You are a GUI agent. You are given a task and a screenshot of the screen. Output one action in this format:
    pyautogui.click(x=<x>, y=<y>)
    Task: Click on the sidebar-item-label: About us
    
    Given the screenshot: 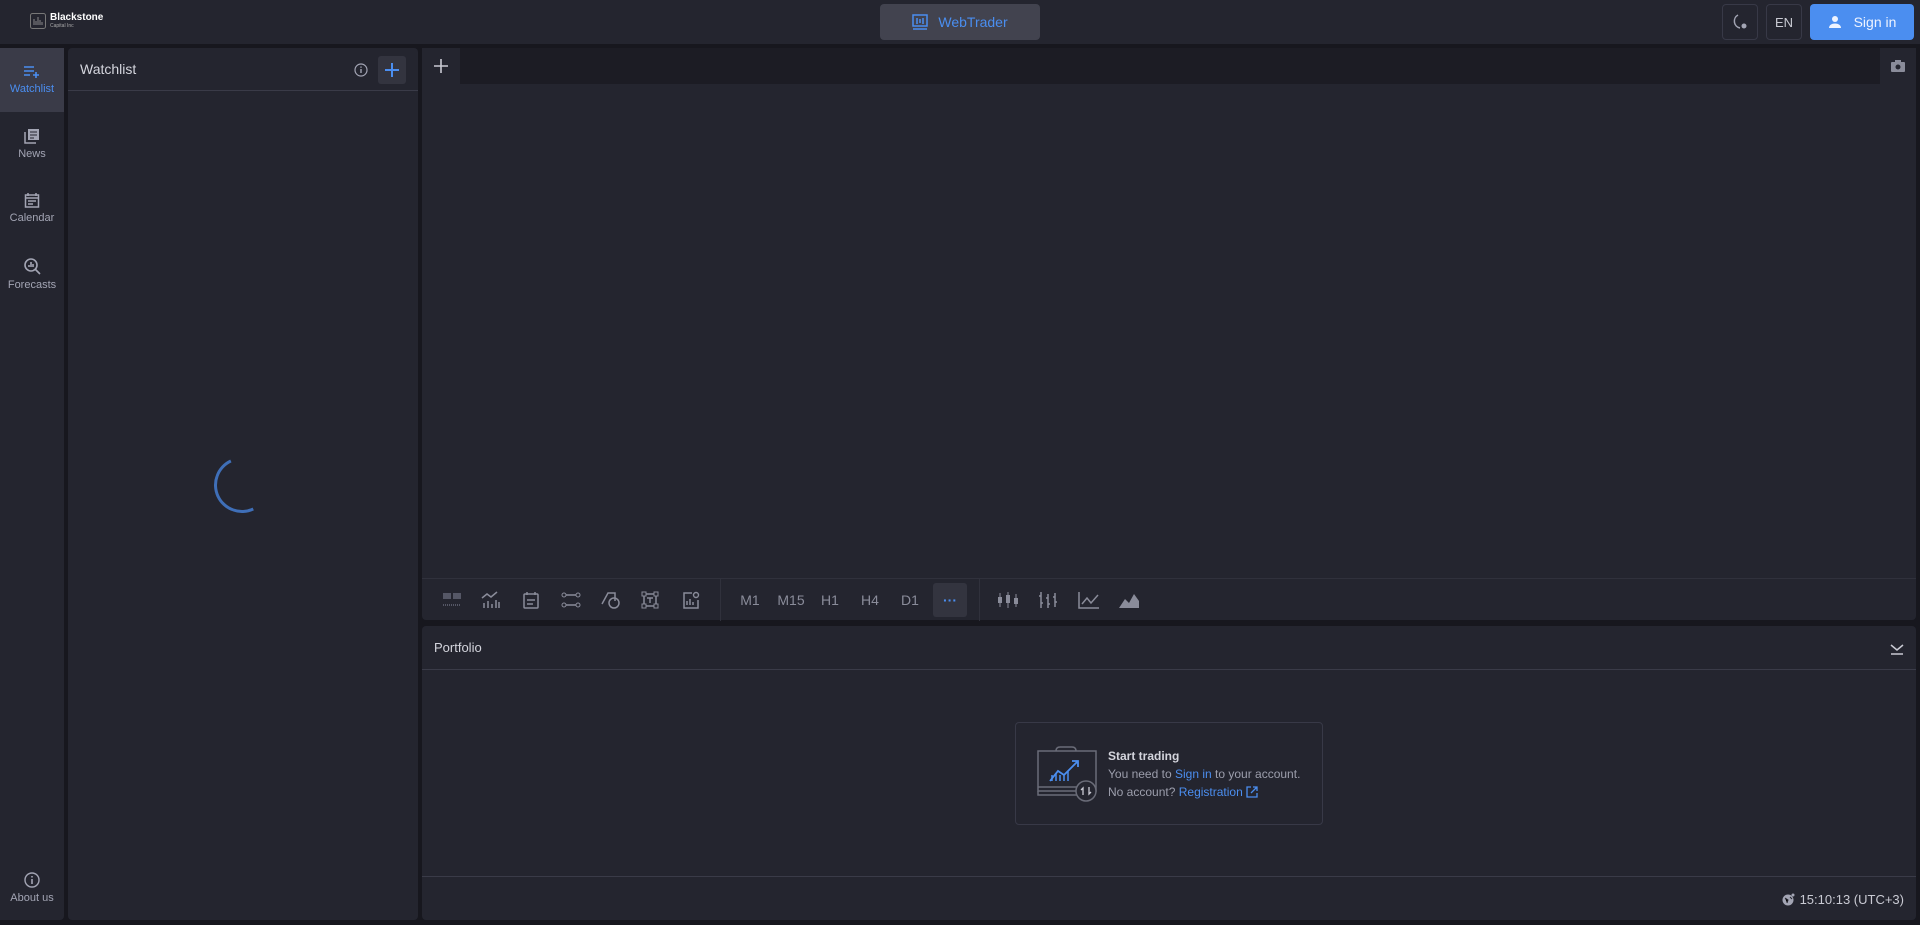 What is the action you would take?
    pyautogui.click(x=32, y=898)
    